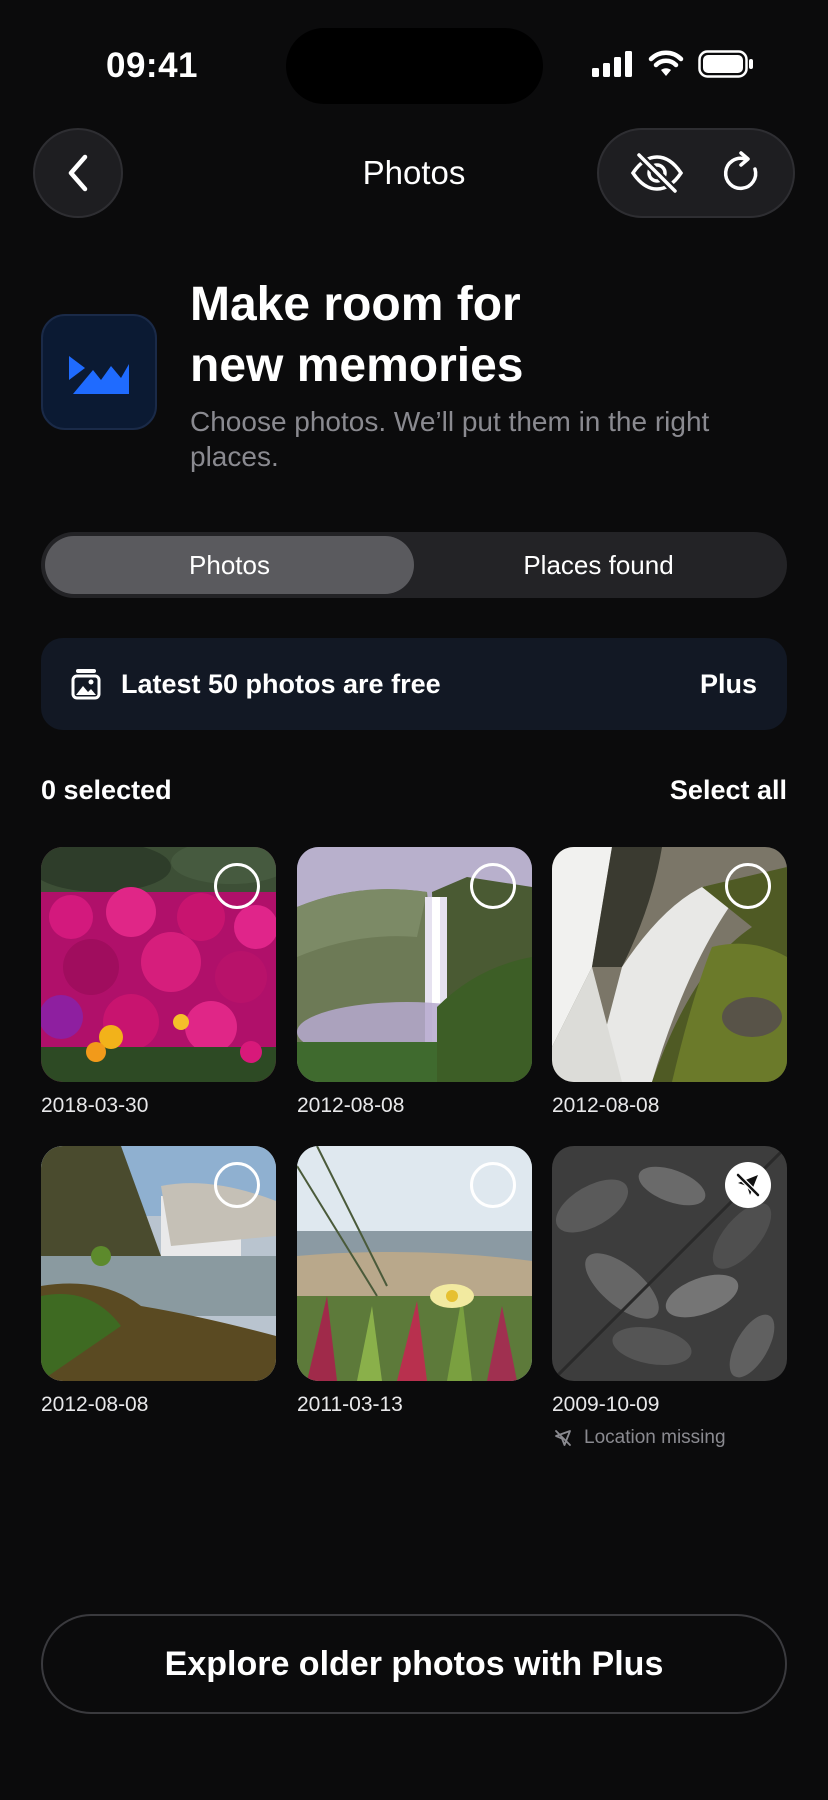 The height and width of the screenshot is (1800, 828). I want to click on photo-date: 2018-03-30, so click(95, 1105).